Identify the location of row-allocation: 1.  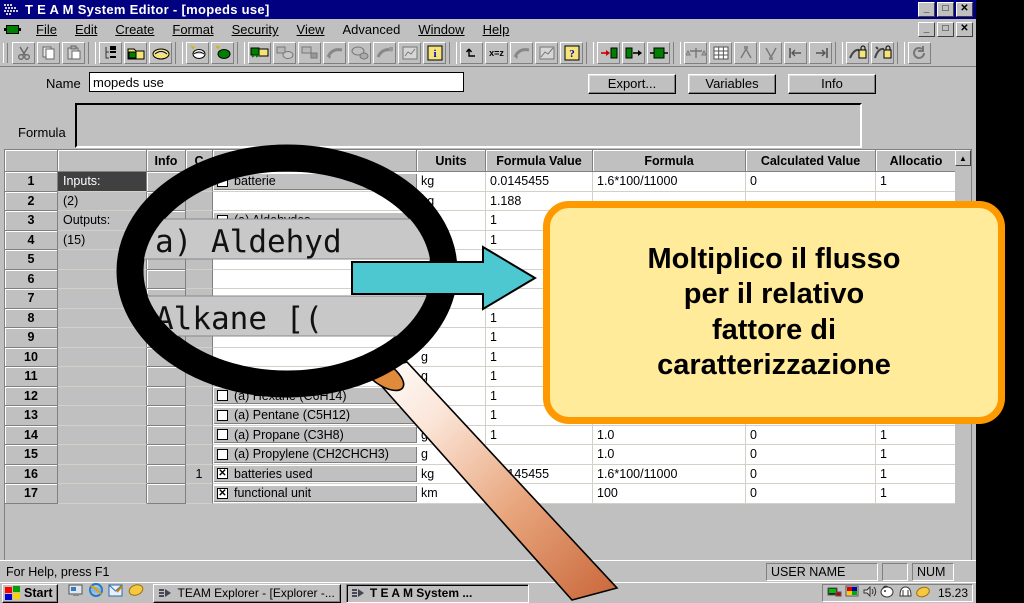
(916, 182).